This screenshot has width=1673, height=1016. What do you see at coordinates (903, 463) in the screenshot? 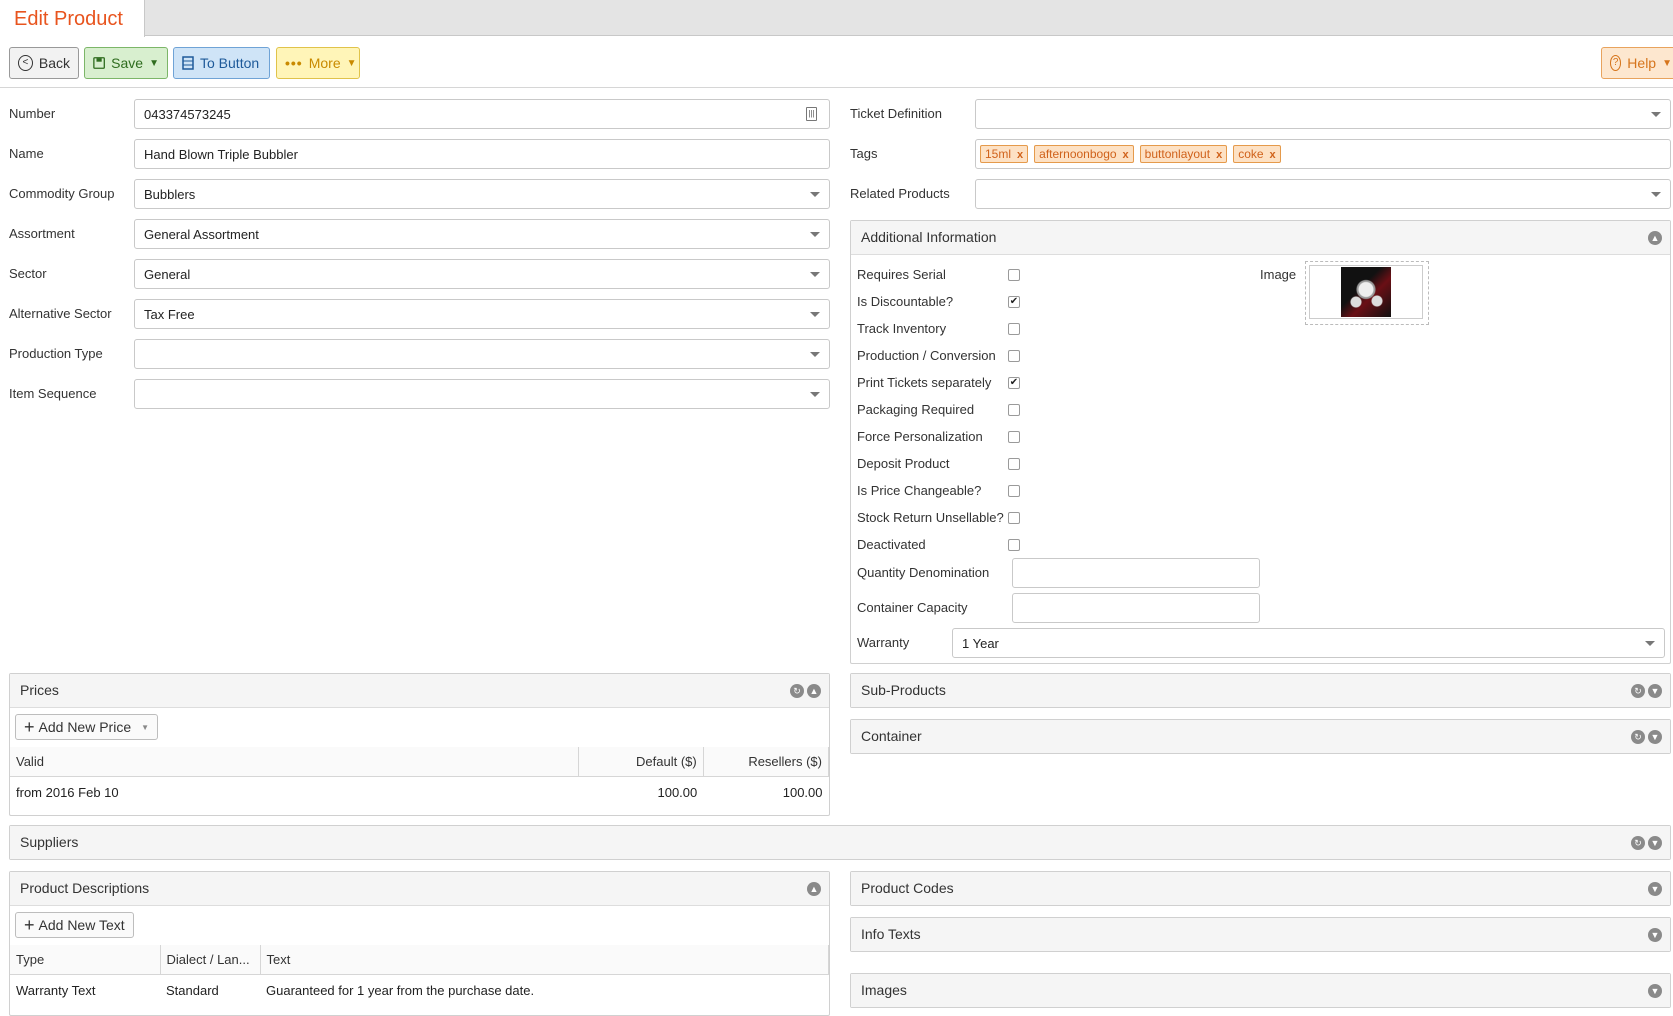
I see `deposit-product-label: Deposit Product` at bounding box center [903, 463].